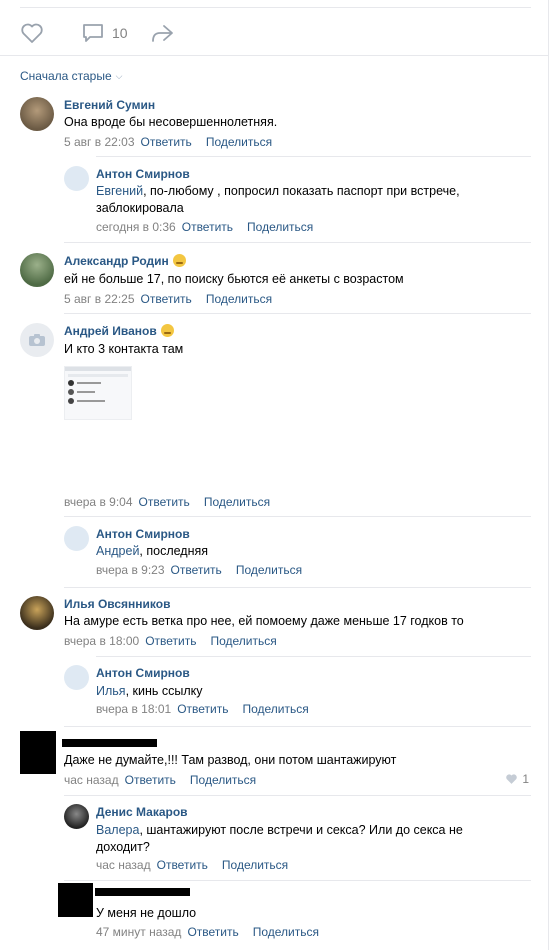  I want to click on post-actions: 10, so click(108, 33).